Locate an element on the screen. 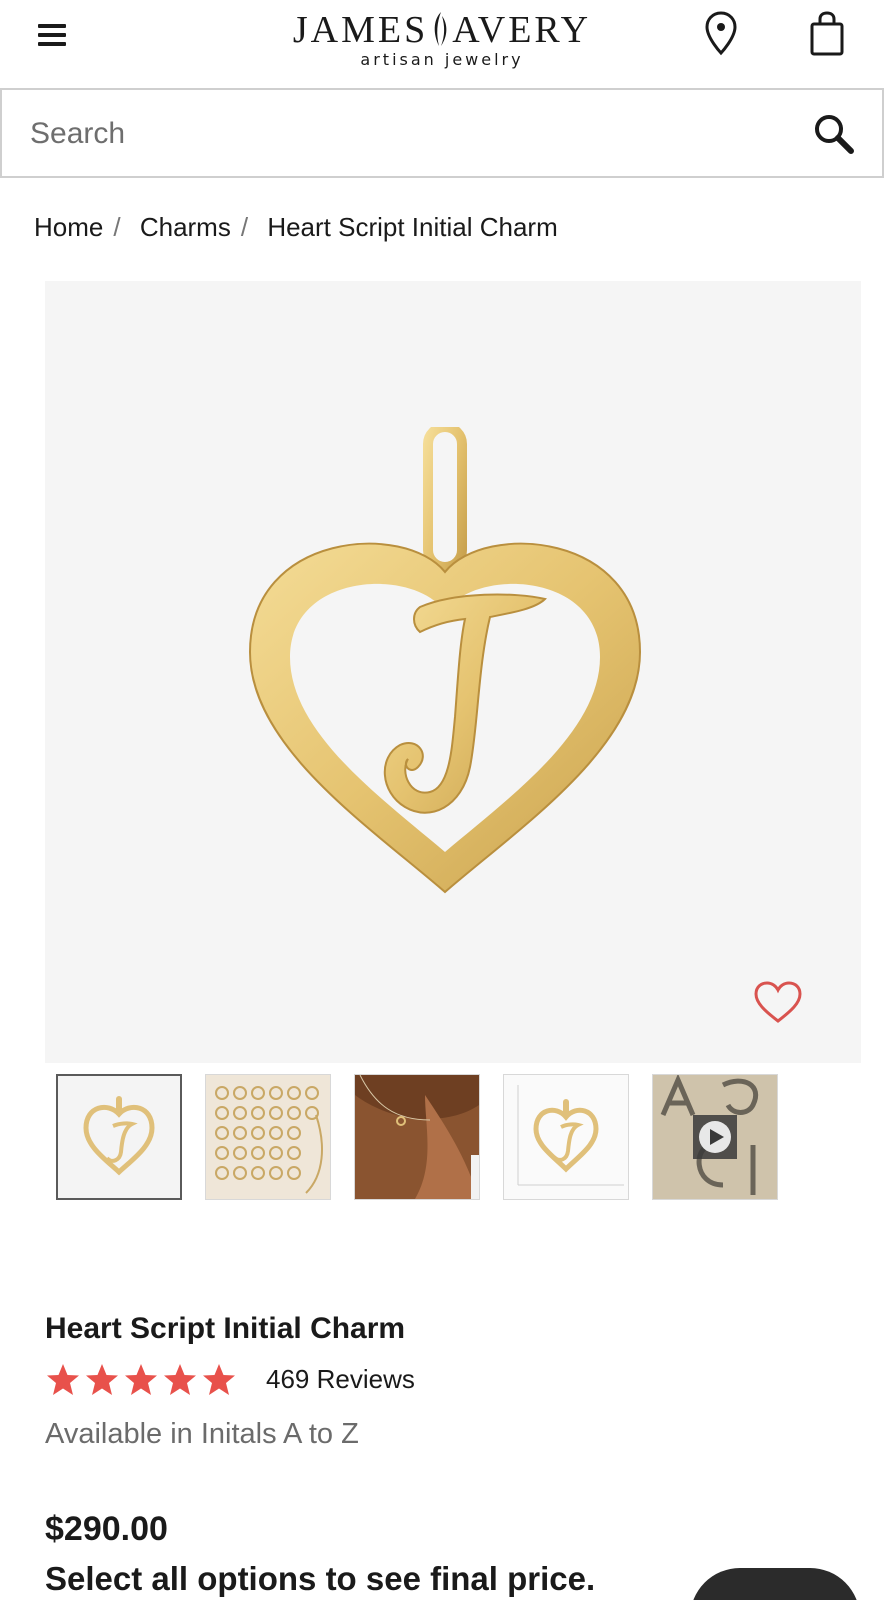 The height and width of the screenshot is (1600, 884). breadcrumb-charms: Charms is located at coordinates (185, 227).